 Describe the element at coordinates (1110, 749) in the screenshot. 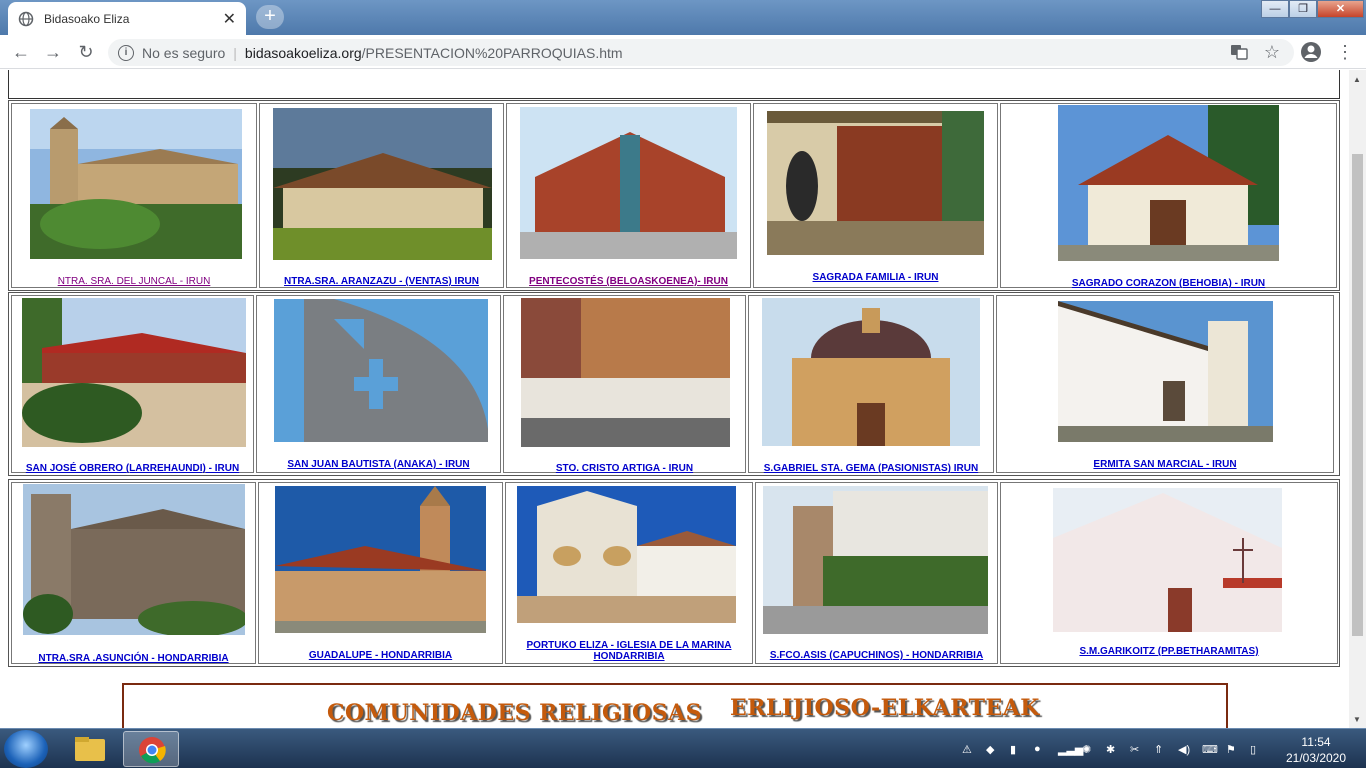

I see `bluetooth-icon: ✱` at that location.